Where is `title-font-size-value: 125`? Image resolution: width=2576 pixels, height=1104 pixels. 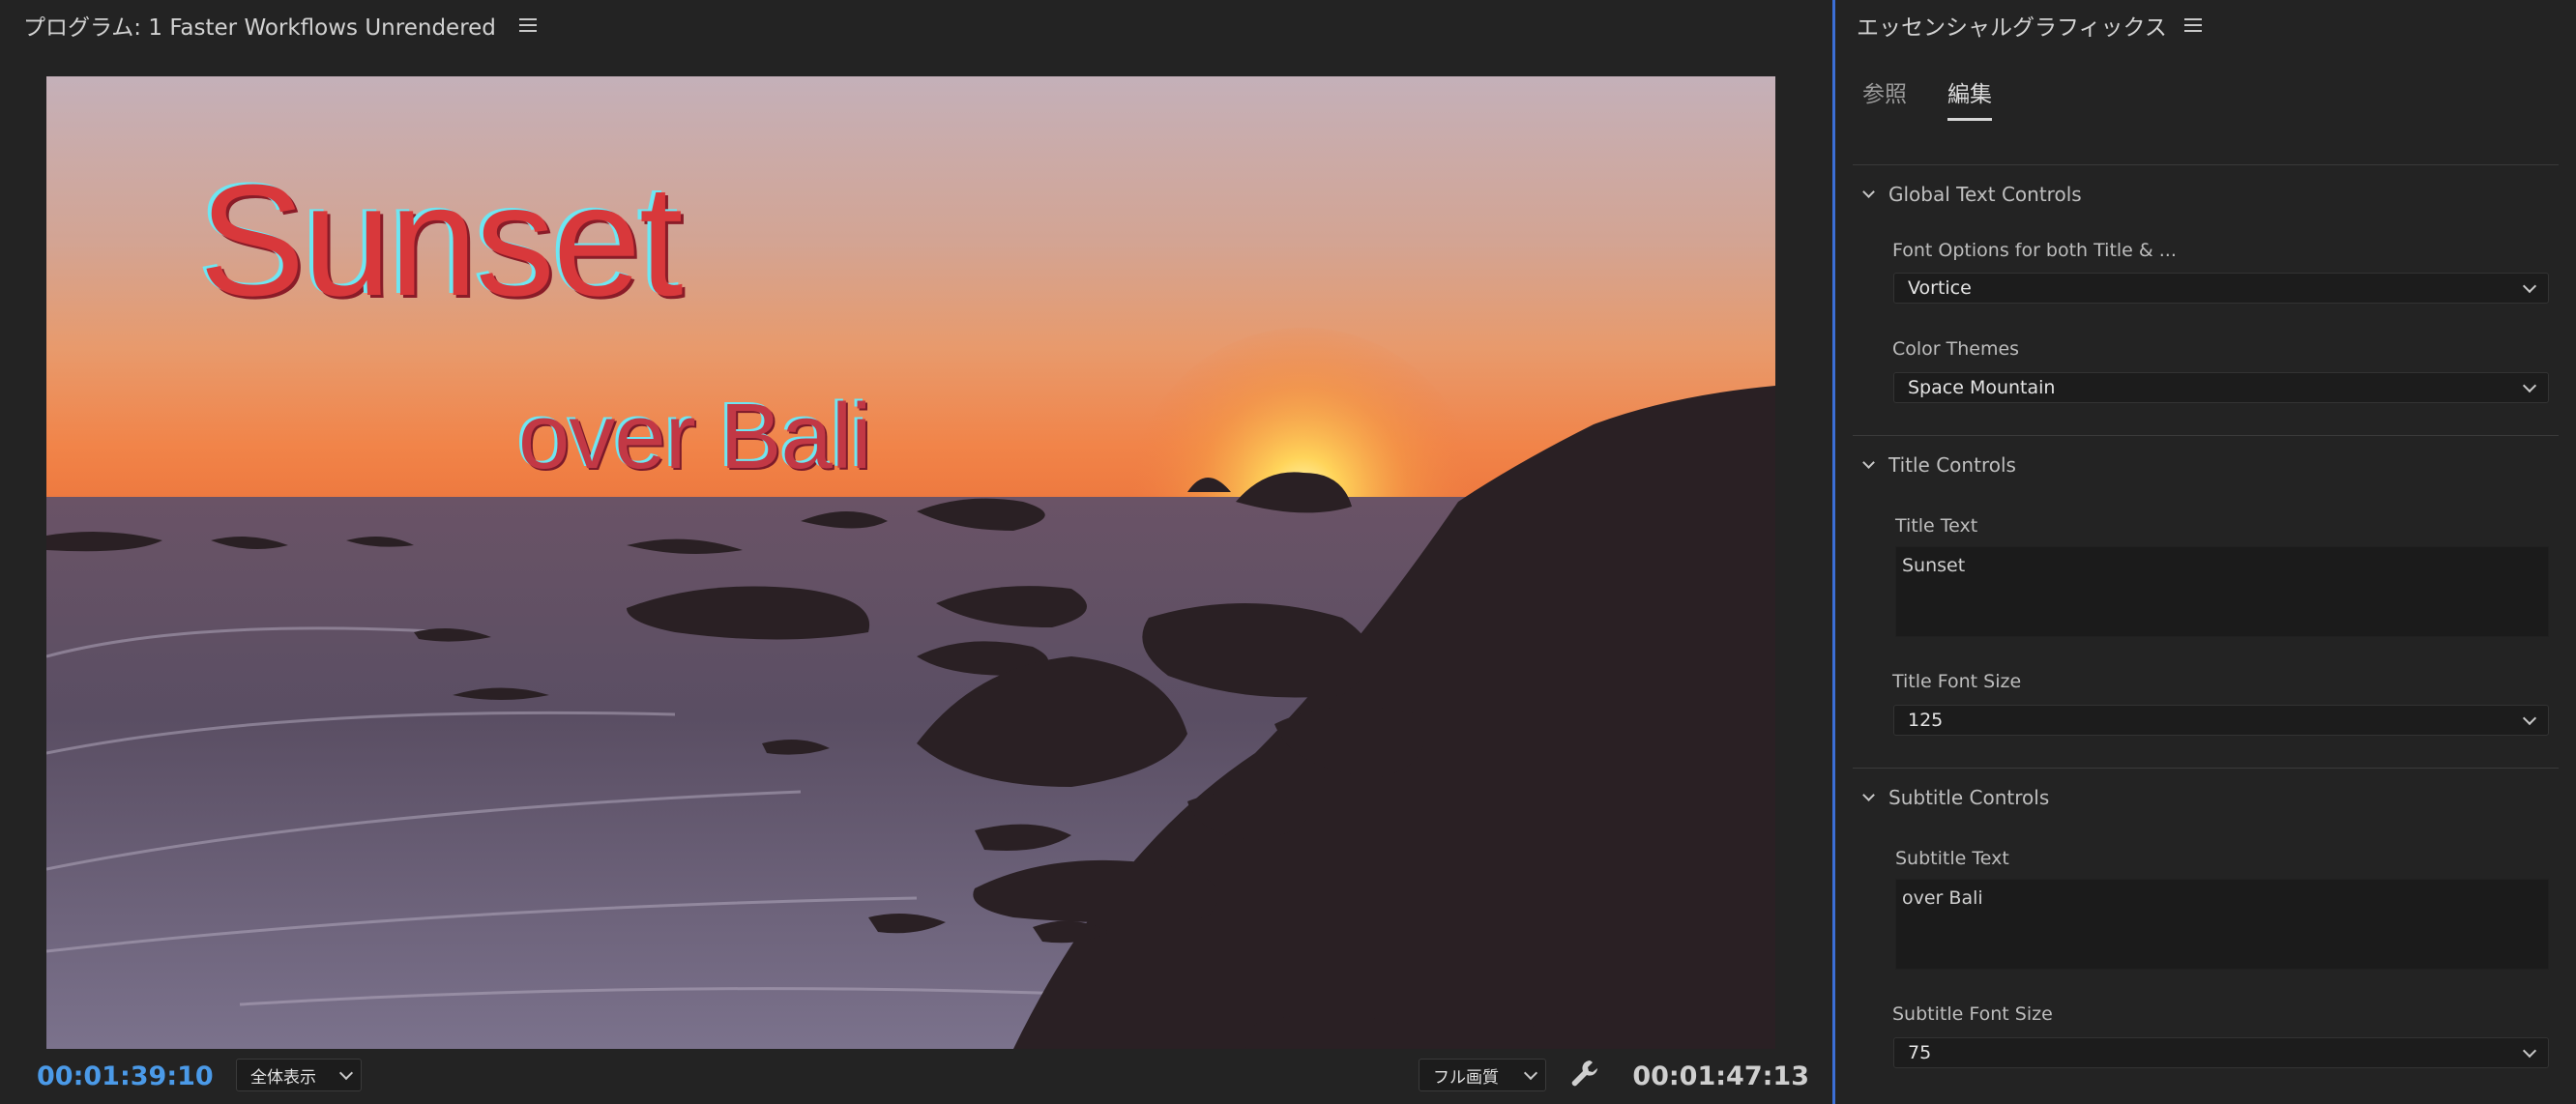
title-font-size-value: 125 is located at coordinates (1926, 720).